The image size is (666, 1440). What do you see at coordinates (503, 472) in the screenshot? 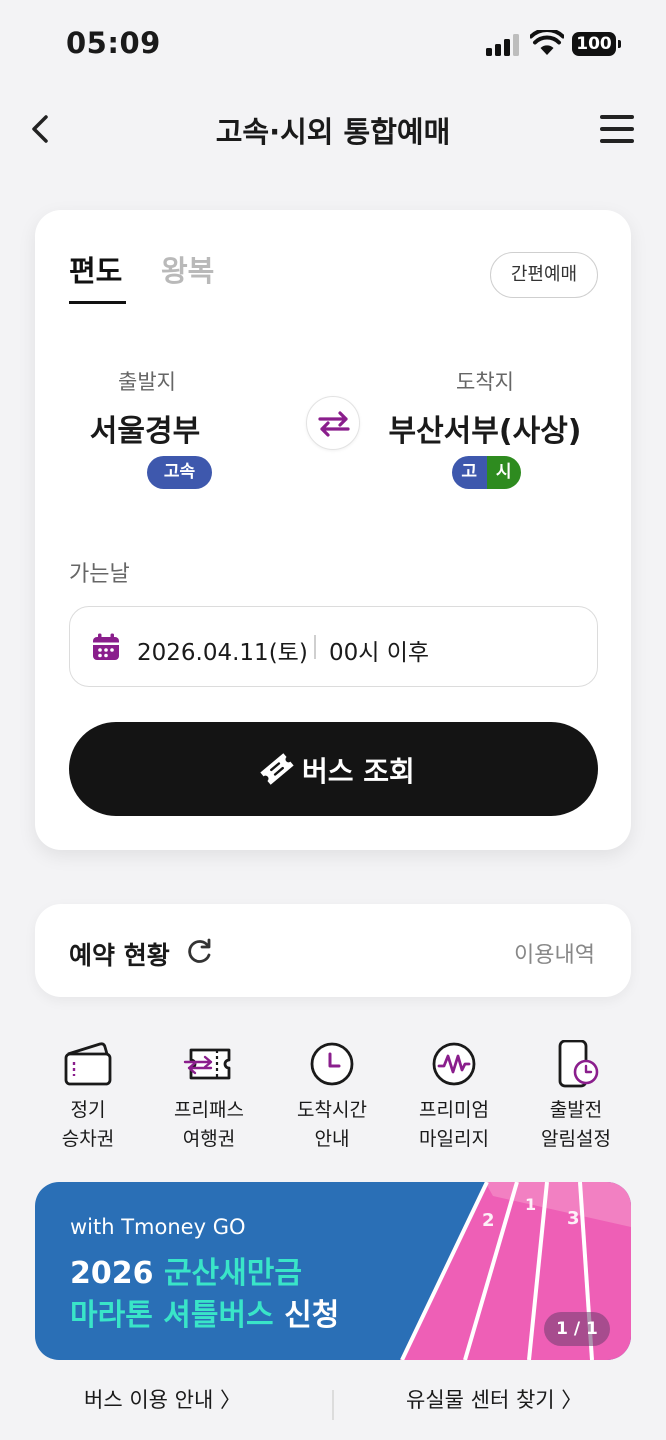
I see `intercity-badge-part: 시` at bounding box center [503, 472].